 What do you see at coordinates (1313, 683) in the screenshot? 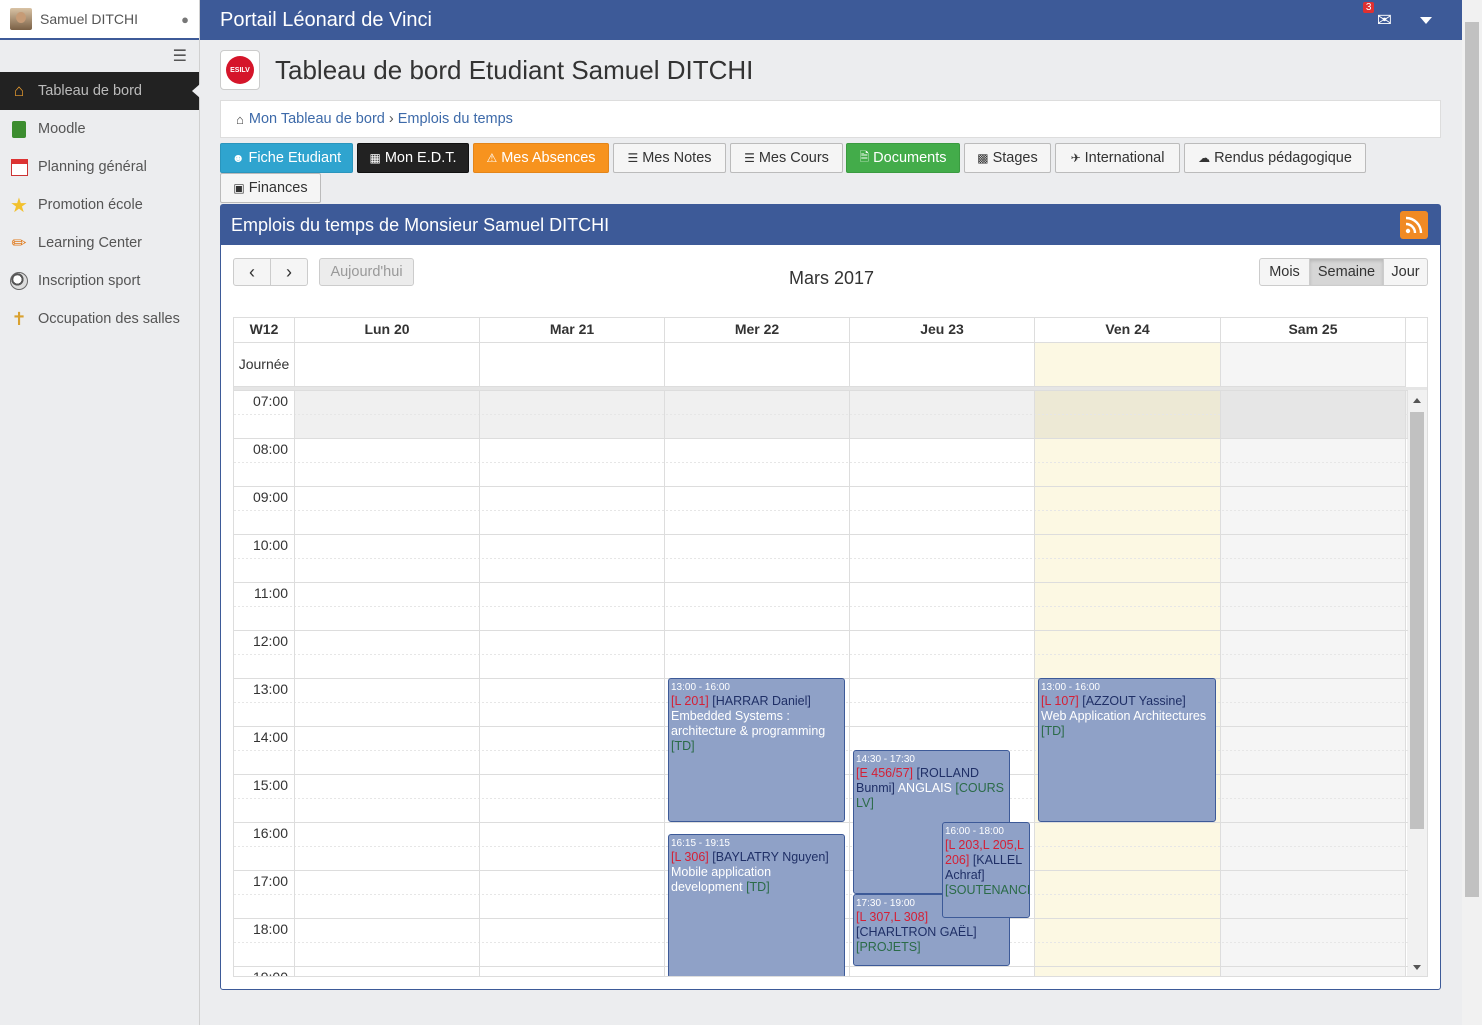
I see `day-column-highlight` at bounding box center [1313, 683].